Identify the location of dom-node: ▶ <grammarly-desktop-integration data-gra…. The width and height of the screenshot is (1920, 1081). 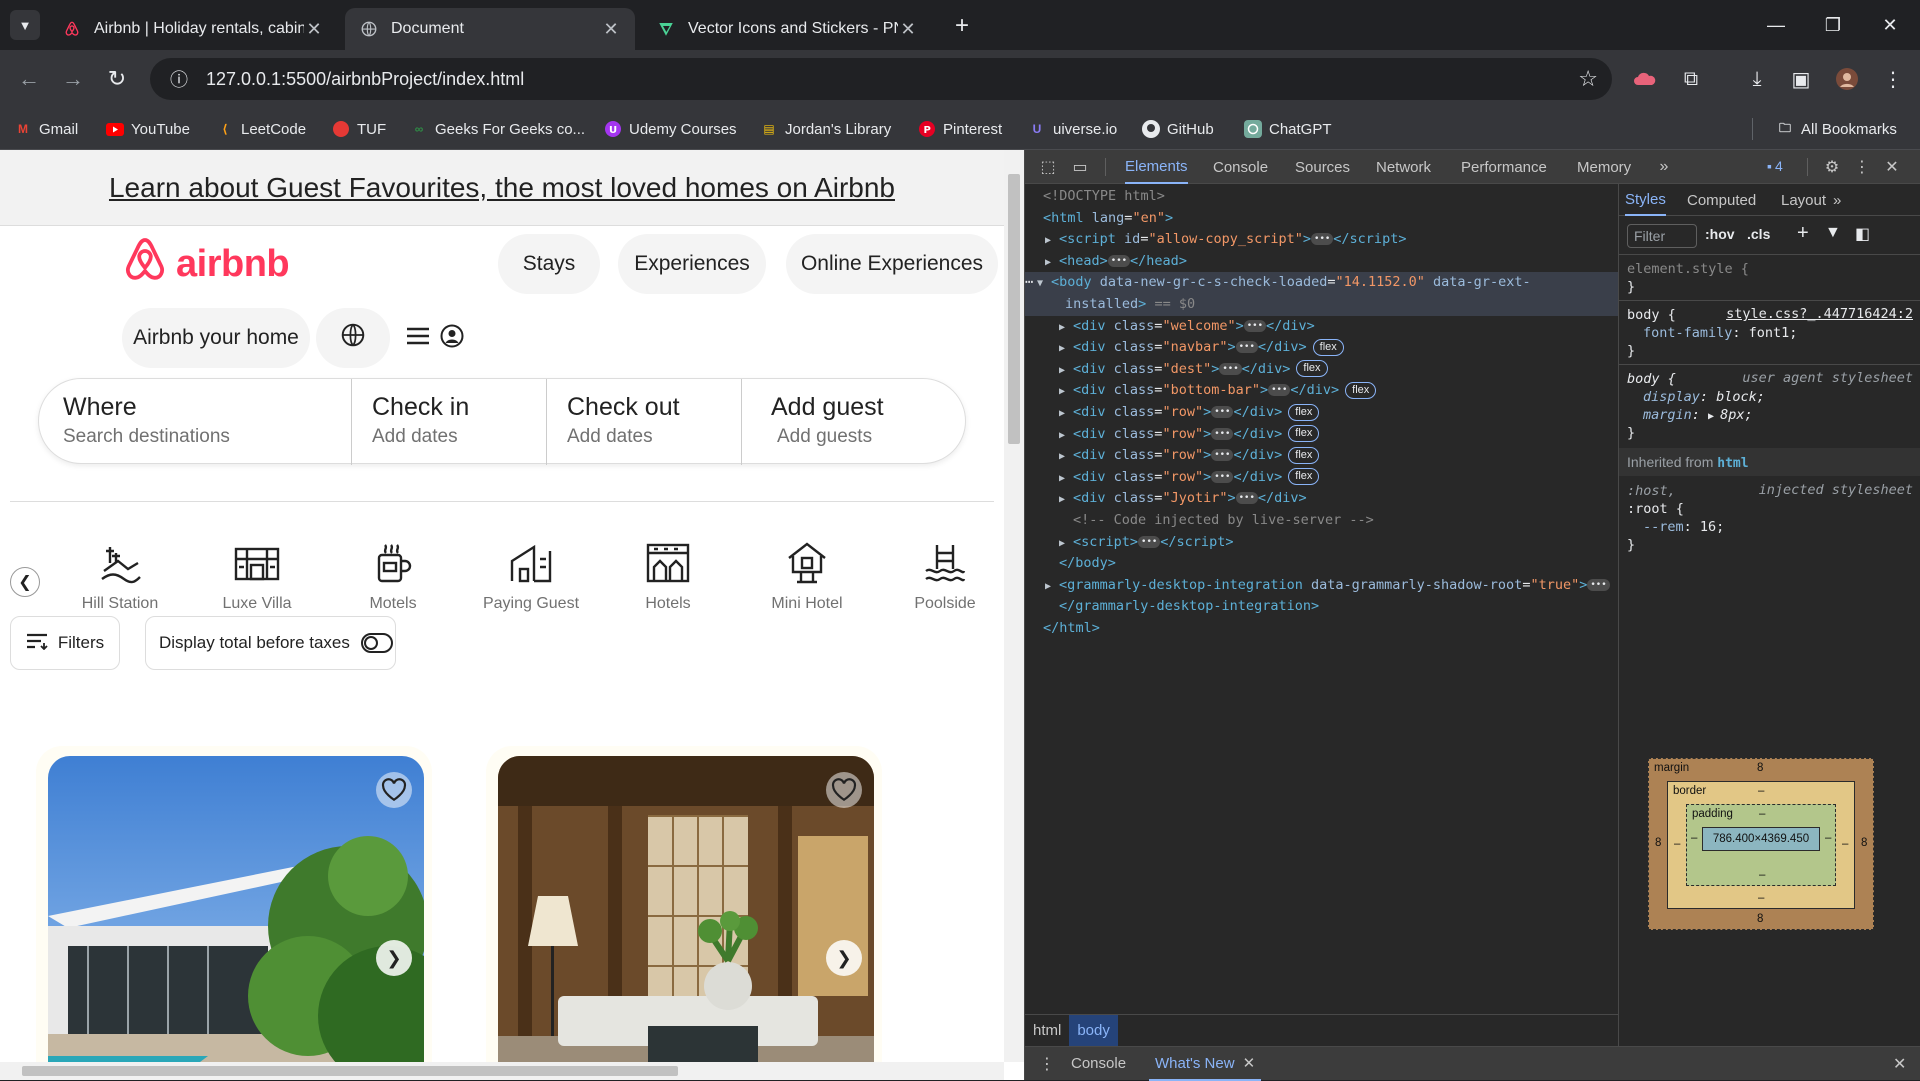
(1327, 586).